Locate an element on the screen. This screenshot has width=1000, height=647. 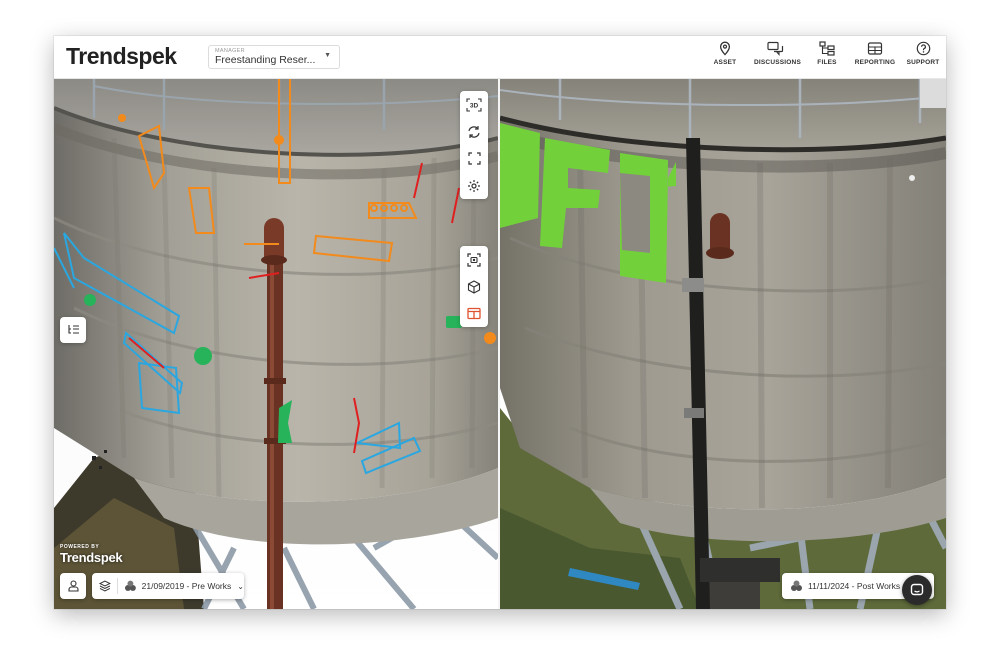
powered-by-badge: POWERED BY Trendspek is located at coordinates (91, 554).